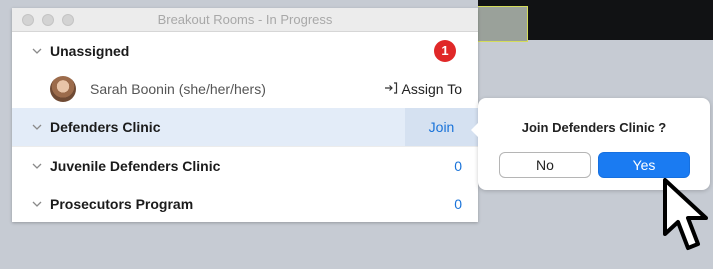 This screenshot has width=713, height=269. What do you see at coordinates (441, 127) in the screenshot?
I see `join-button: Join` at bounding box center [441, 127].